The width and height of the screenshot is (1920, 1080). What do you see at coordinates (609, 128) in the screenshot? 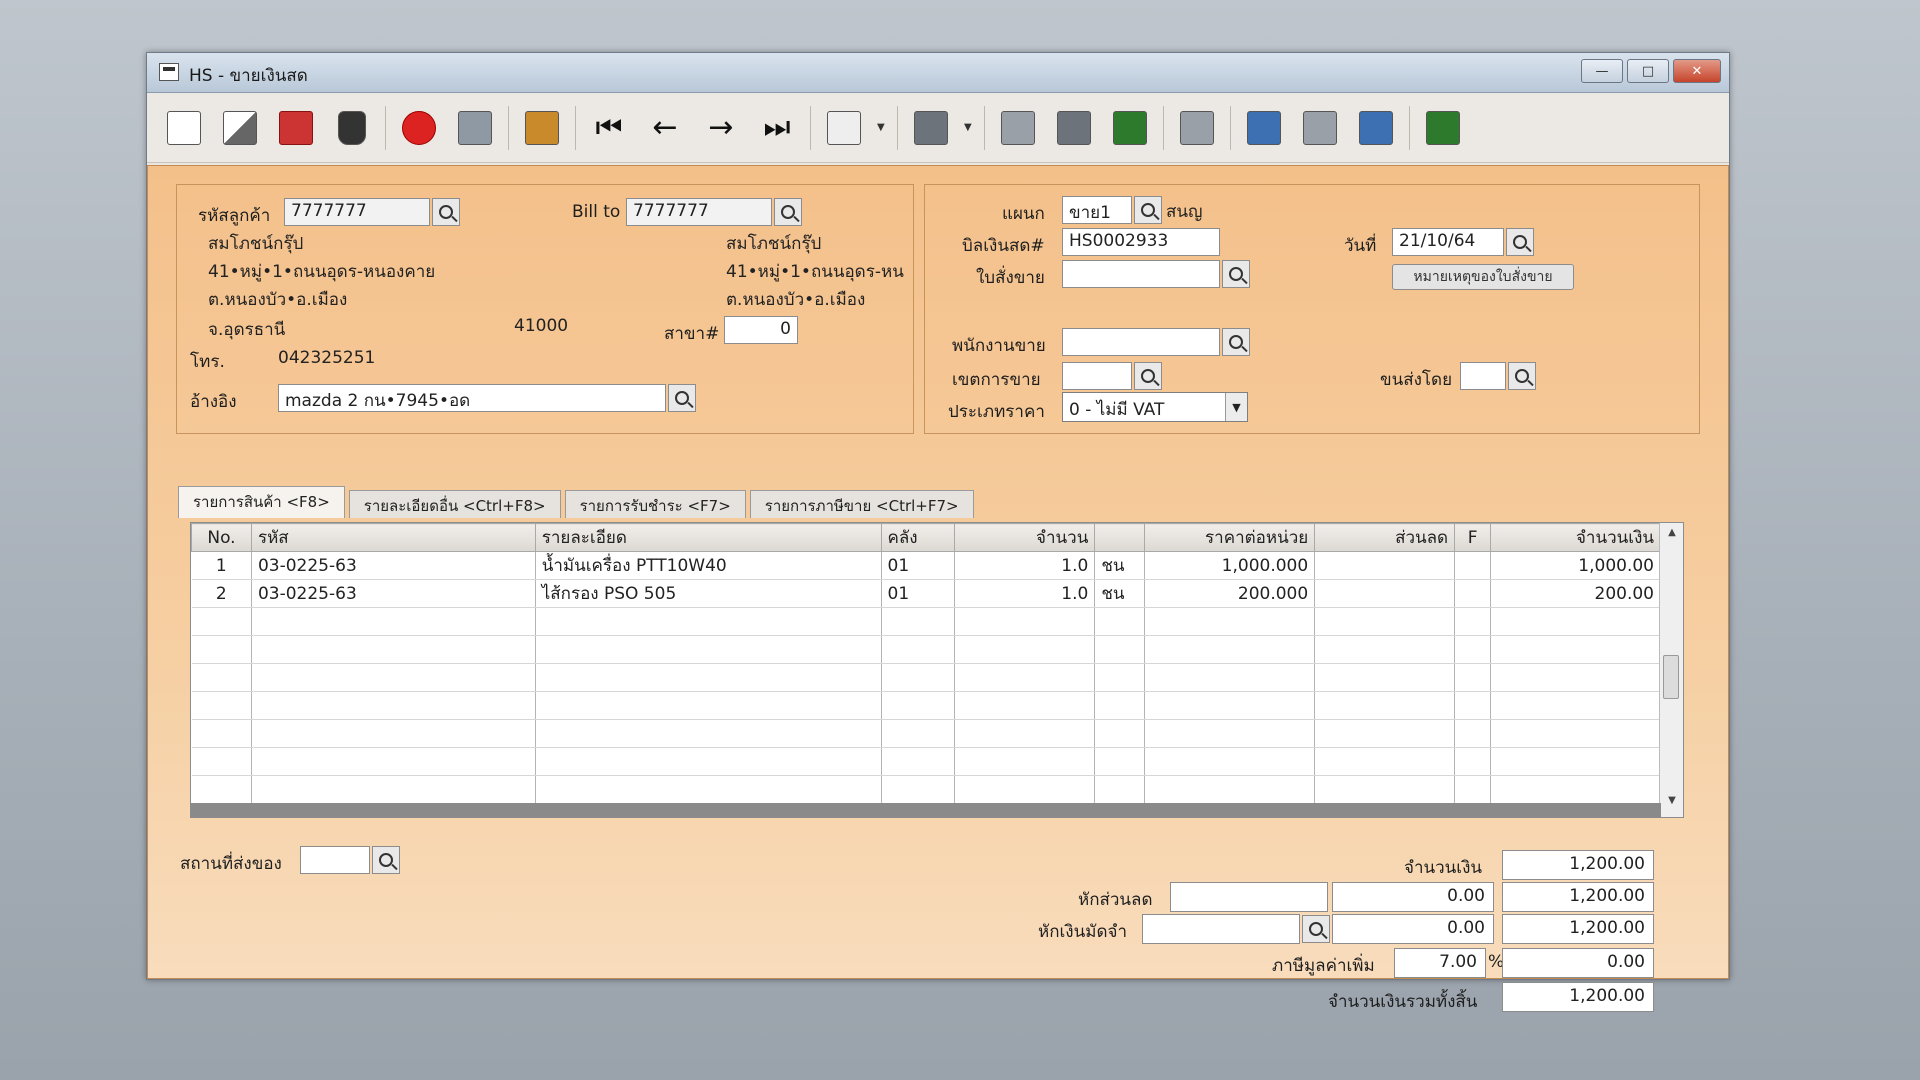
I see `first-record-button: ⏮` at bounding box center [609, 128].